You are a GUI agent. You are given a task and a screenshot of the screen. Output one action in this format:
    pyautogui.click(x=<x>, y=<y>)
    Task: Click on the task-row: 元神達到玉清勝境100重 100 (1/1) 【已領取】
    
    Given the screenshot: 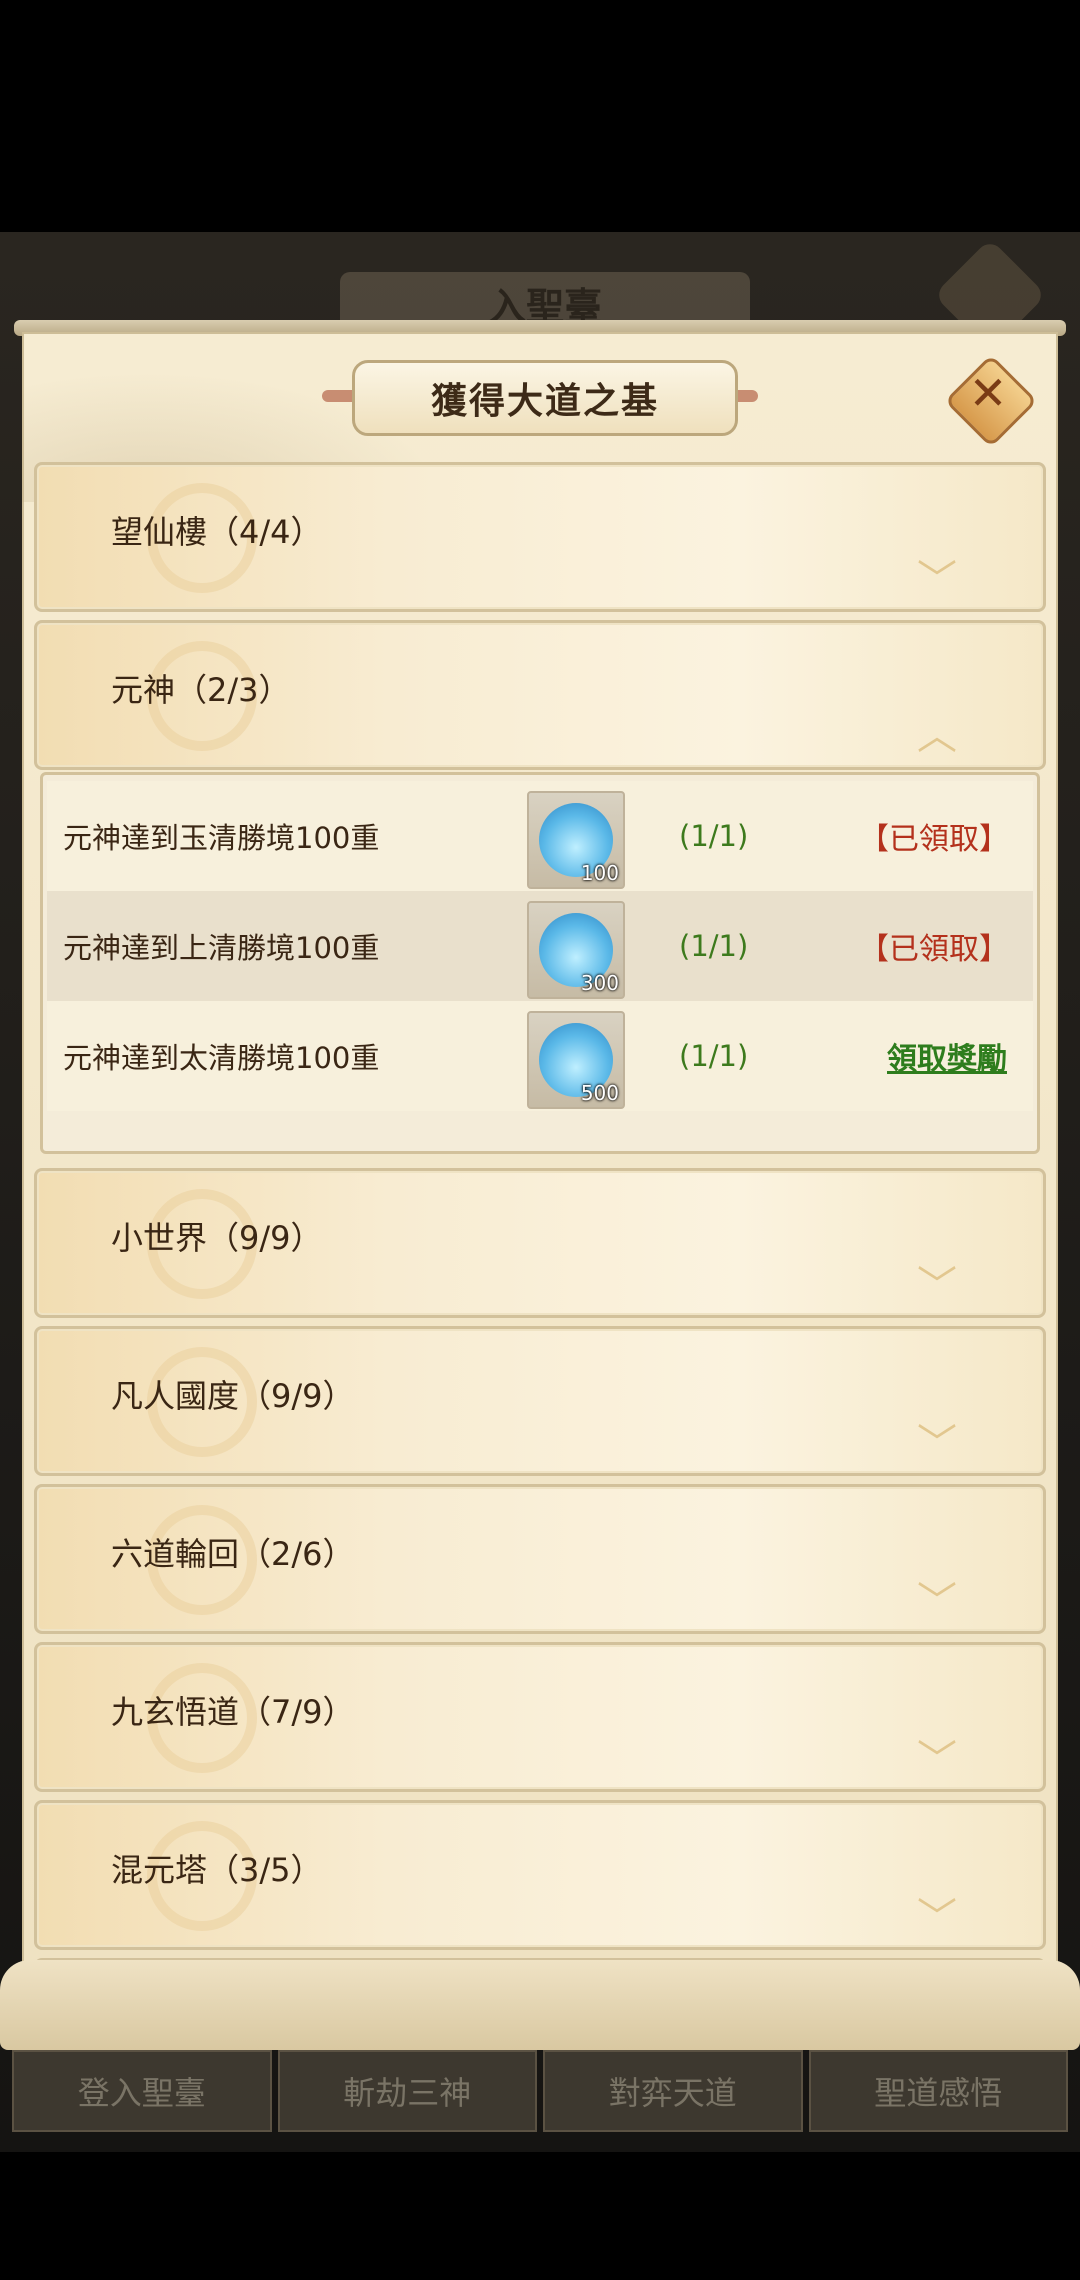 What is the action you would take?
    pyautogui.click(x=540, y=836)
    